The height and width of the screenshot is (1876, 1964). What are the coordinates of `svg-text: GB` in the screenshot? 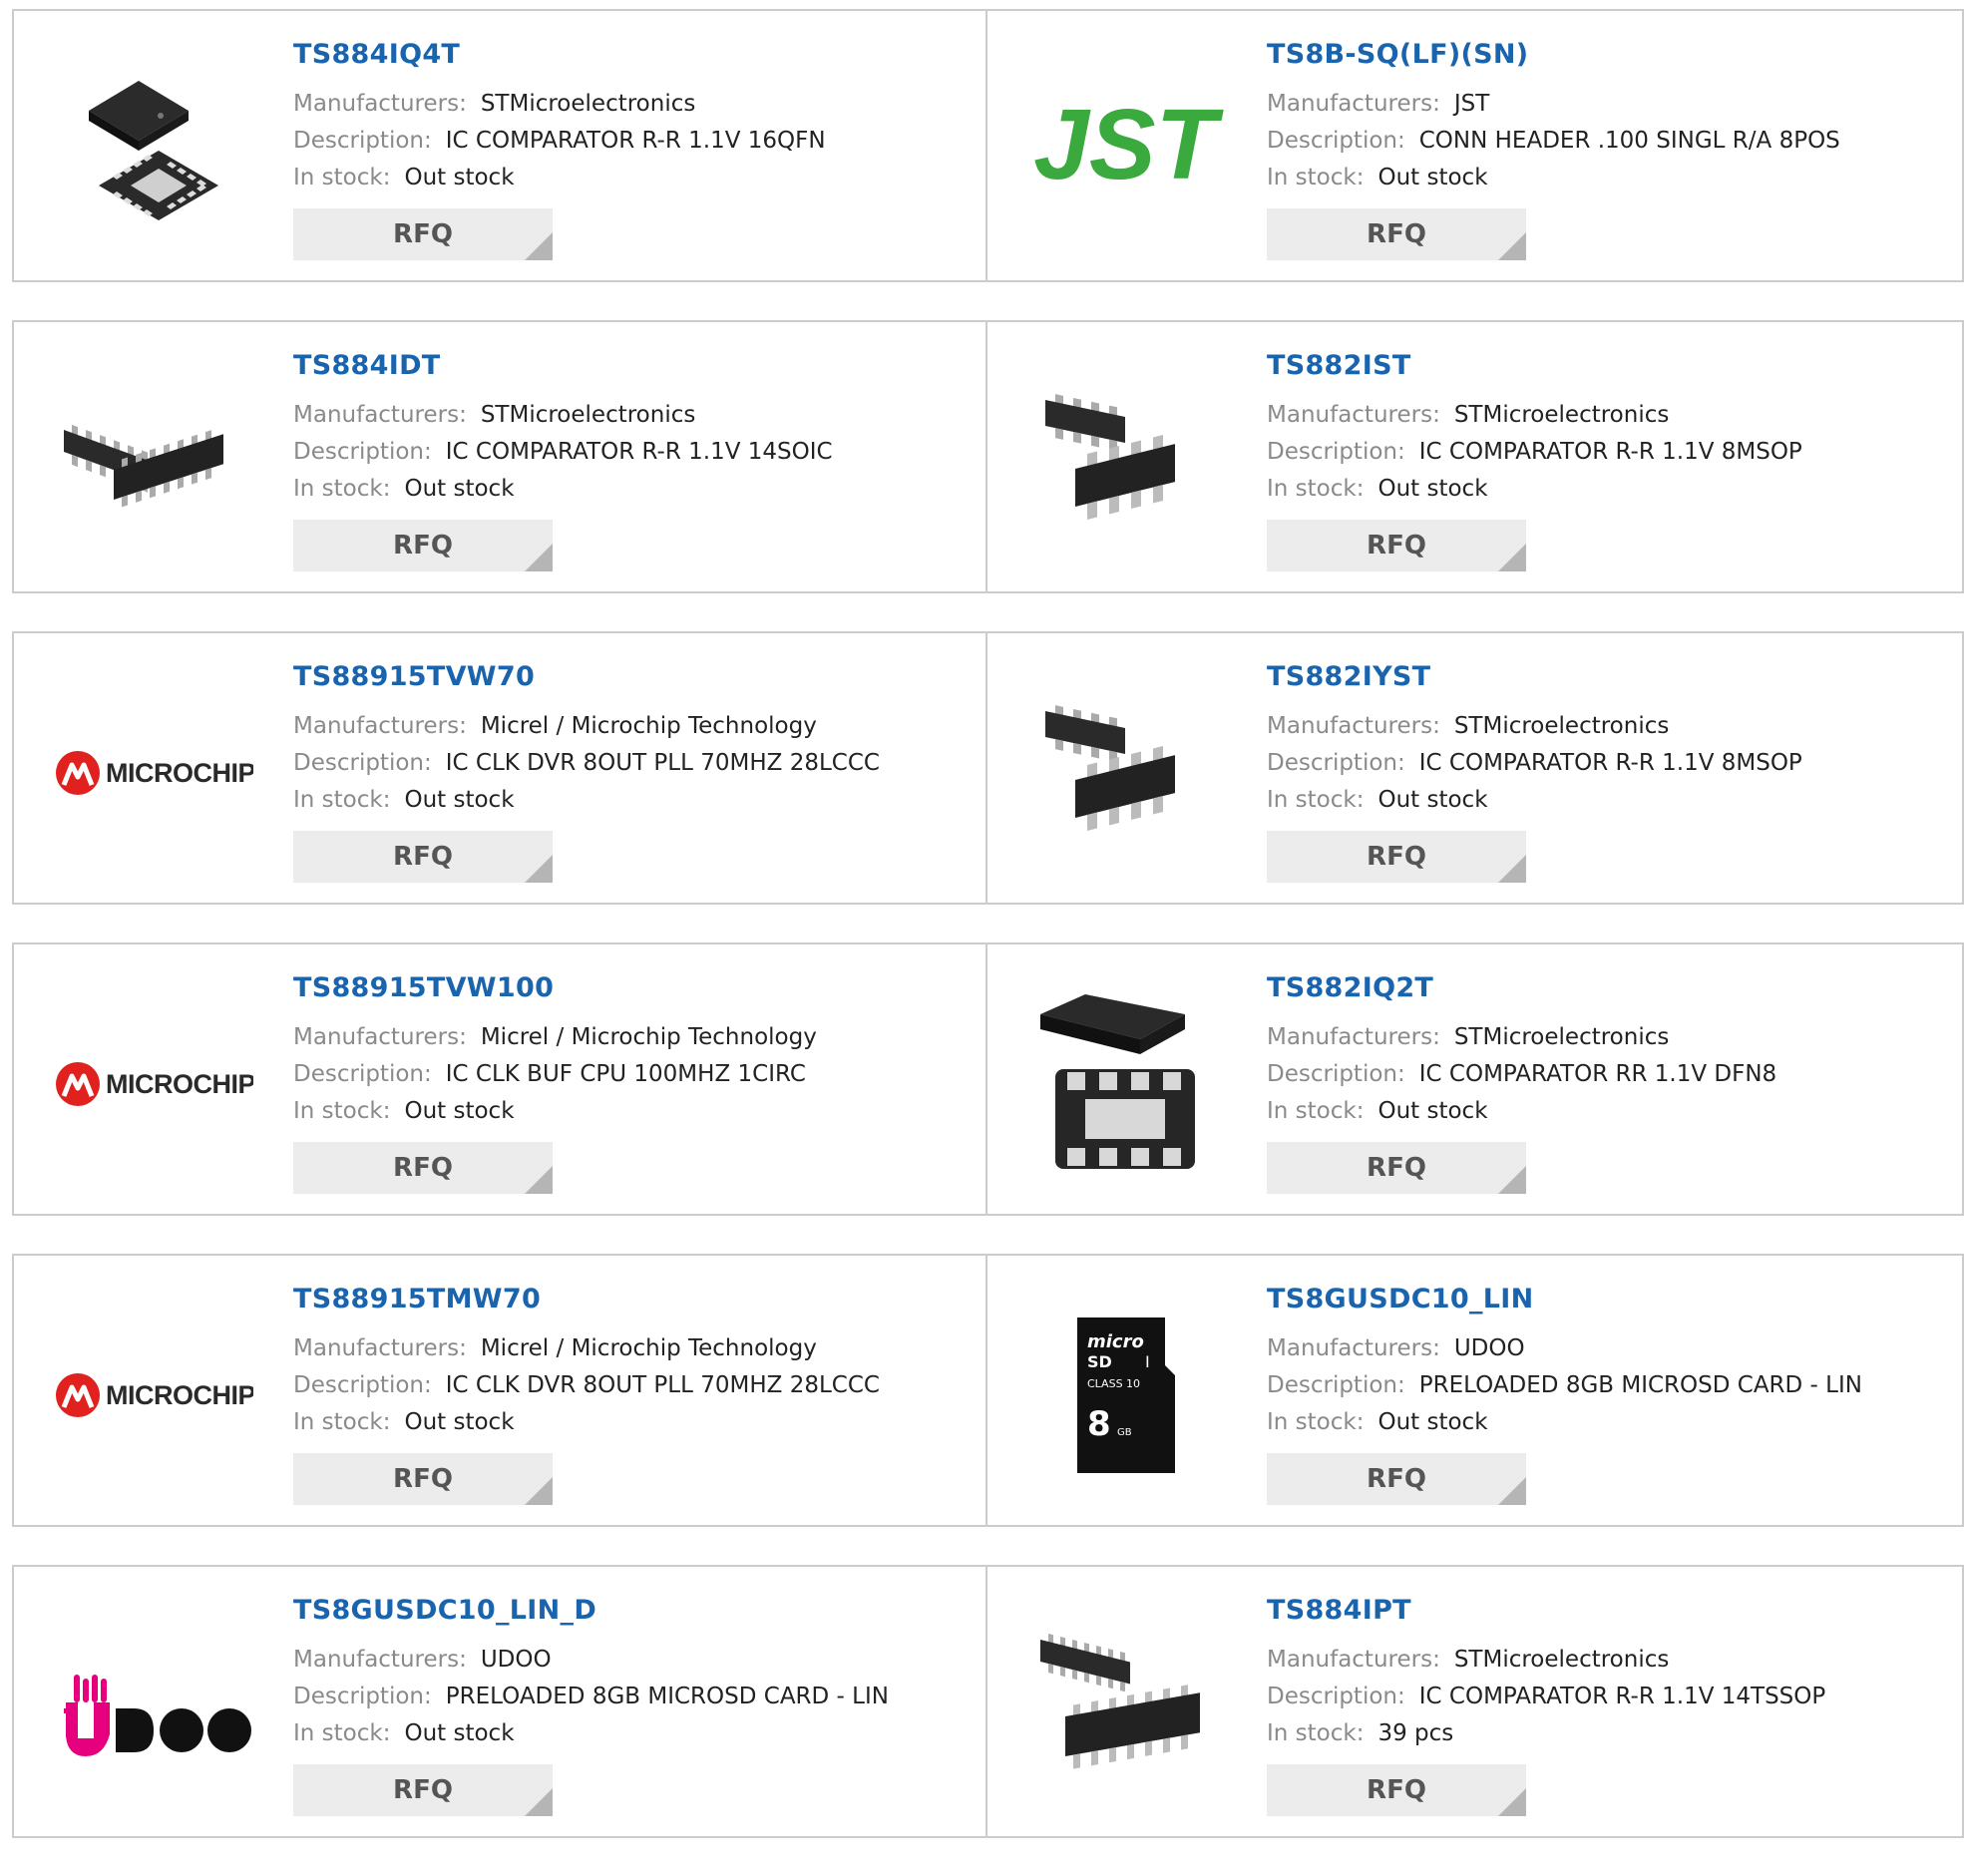 It's located at (1124, 1432).